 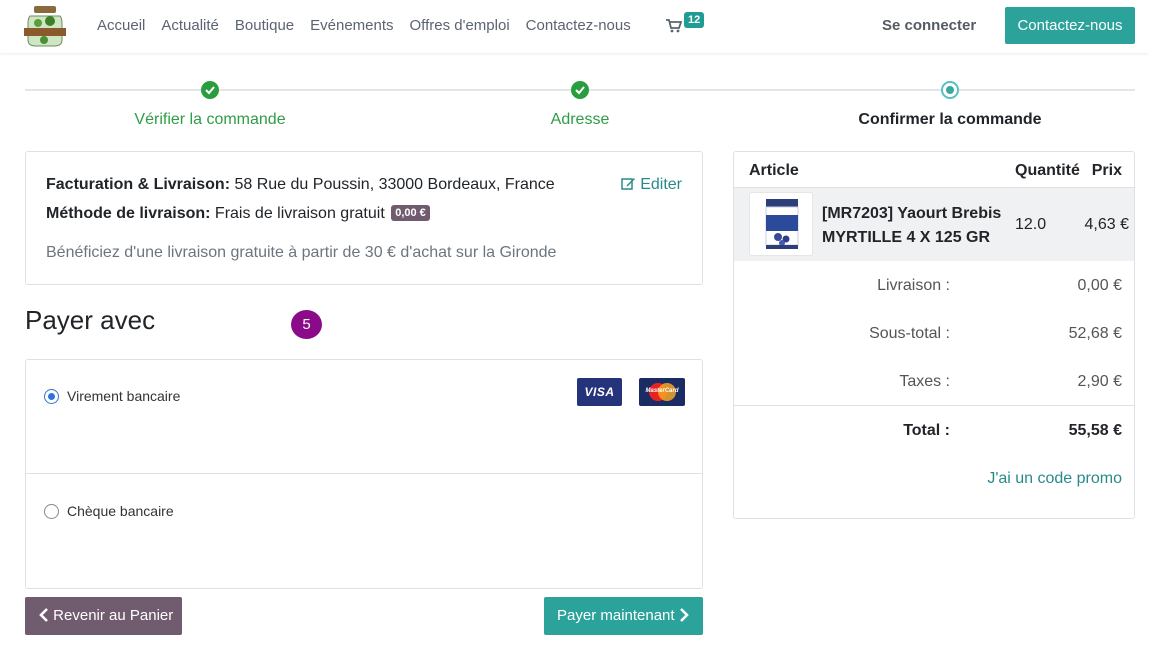 I want to click on payment-option-check: Chèque bancaire, so click(x=364, y=531).